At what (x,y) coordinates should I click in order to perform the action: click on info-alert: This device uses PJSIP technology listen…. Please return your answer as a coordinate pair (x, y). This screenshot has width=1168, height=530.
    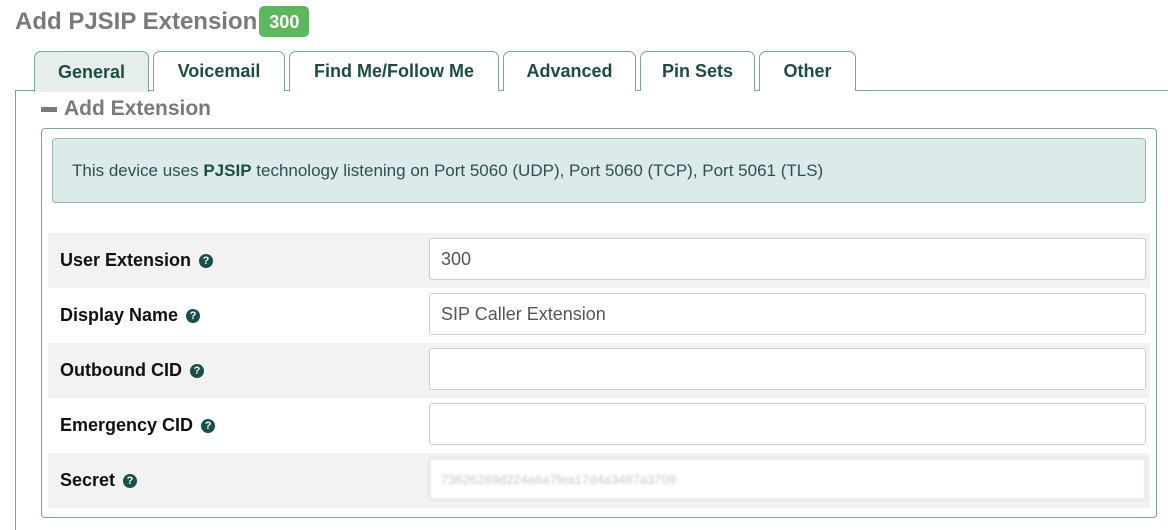
    Looking at the image, I should click on (599, 170).